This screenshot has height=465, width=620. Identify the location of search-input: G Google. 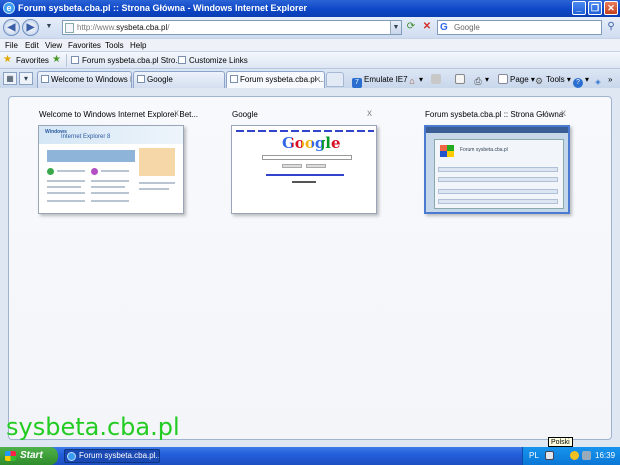
(519, 27).